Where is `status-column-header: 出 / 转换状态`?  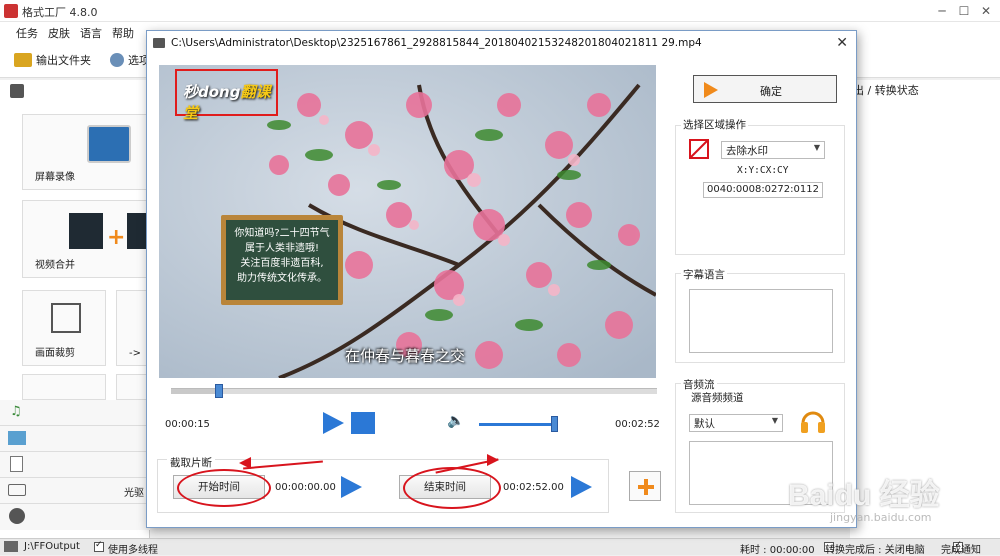 status-column-header: 出 / 转换状态 is located at coordinates (886, 90).